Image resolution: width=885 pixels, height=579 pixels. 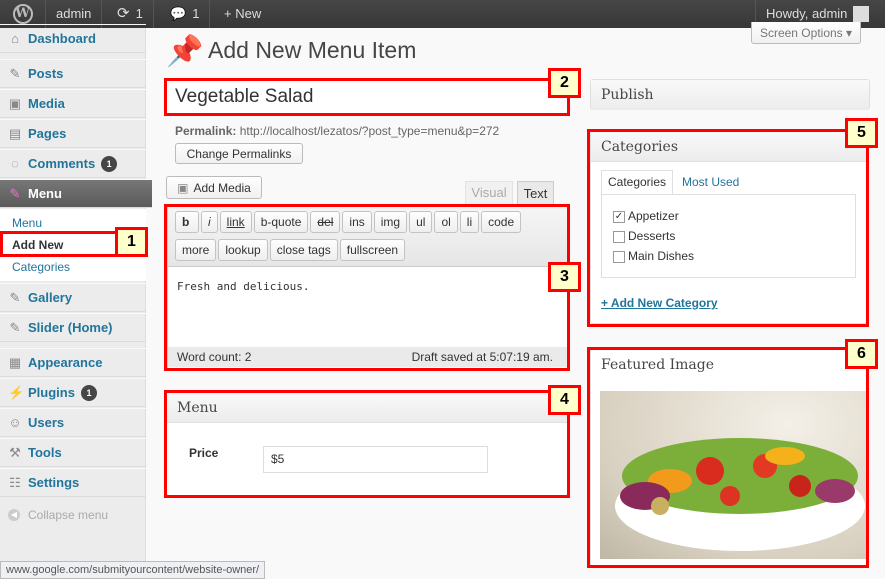 What do you see at coordinates (206, 131) in the screenshot?
I see `permalink-label: Permalink:` at bounding box center [206, 131].